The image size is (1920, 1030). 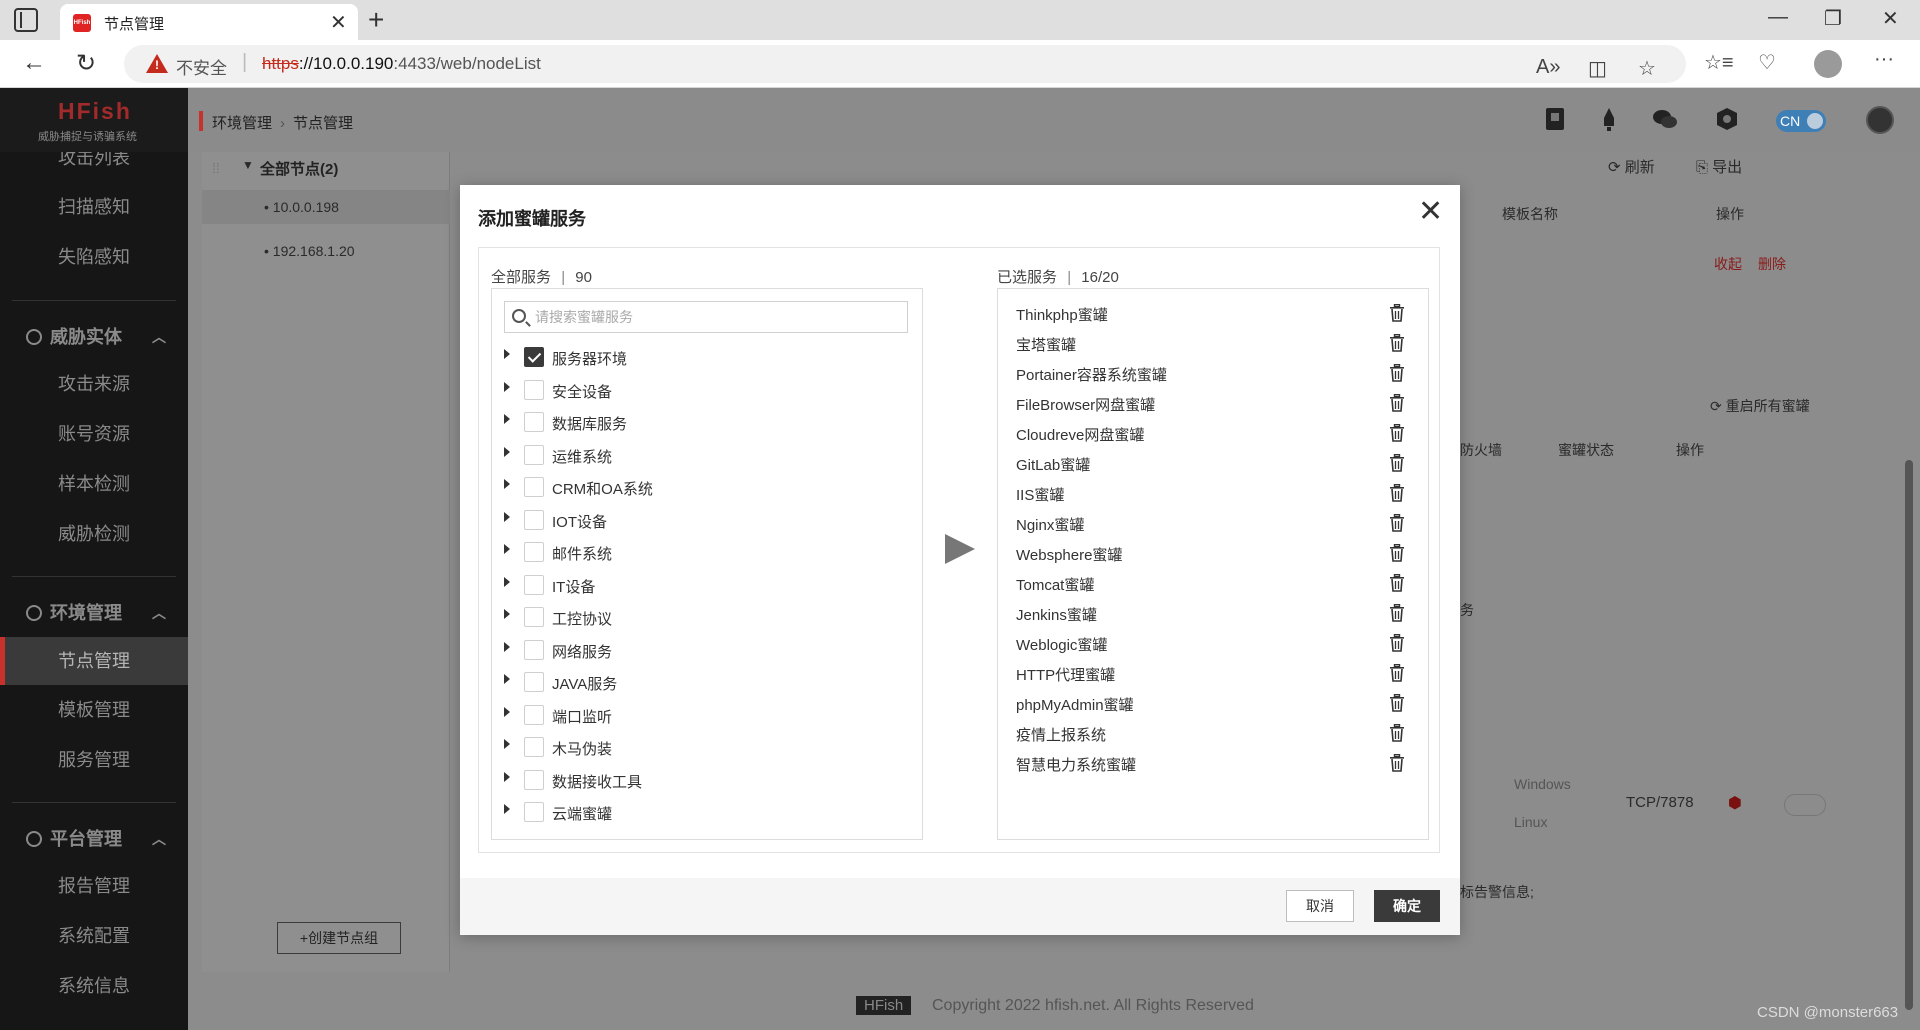 What do you see at coordinates (94, 760) in the screenshot?
I see `sidebar-item-service: 服务管理` at bounding box center [94, 760].